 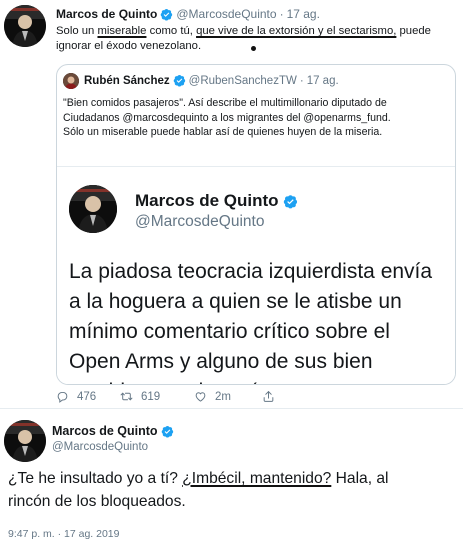 What do you see at coordinates (87, 396) in the screenshot?
I see `reply-count: 476` at bounding box center [87, 396].